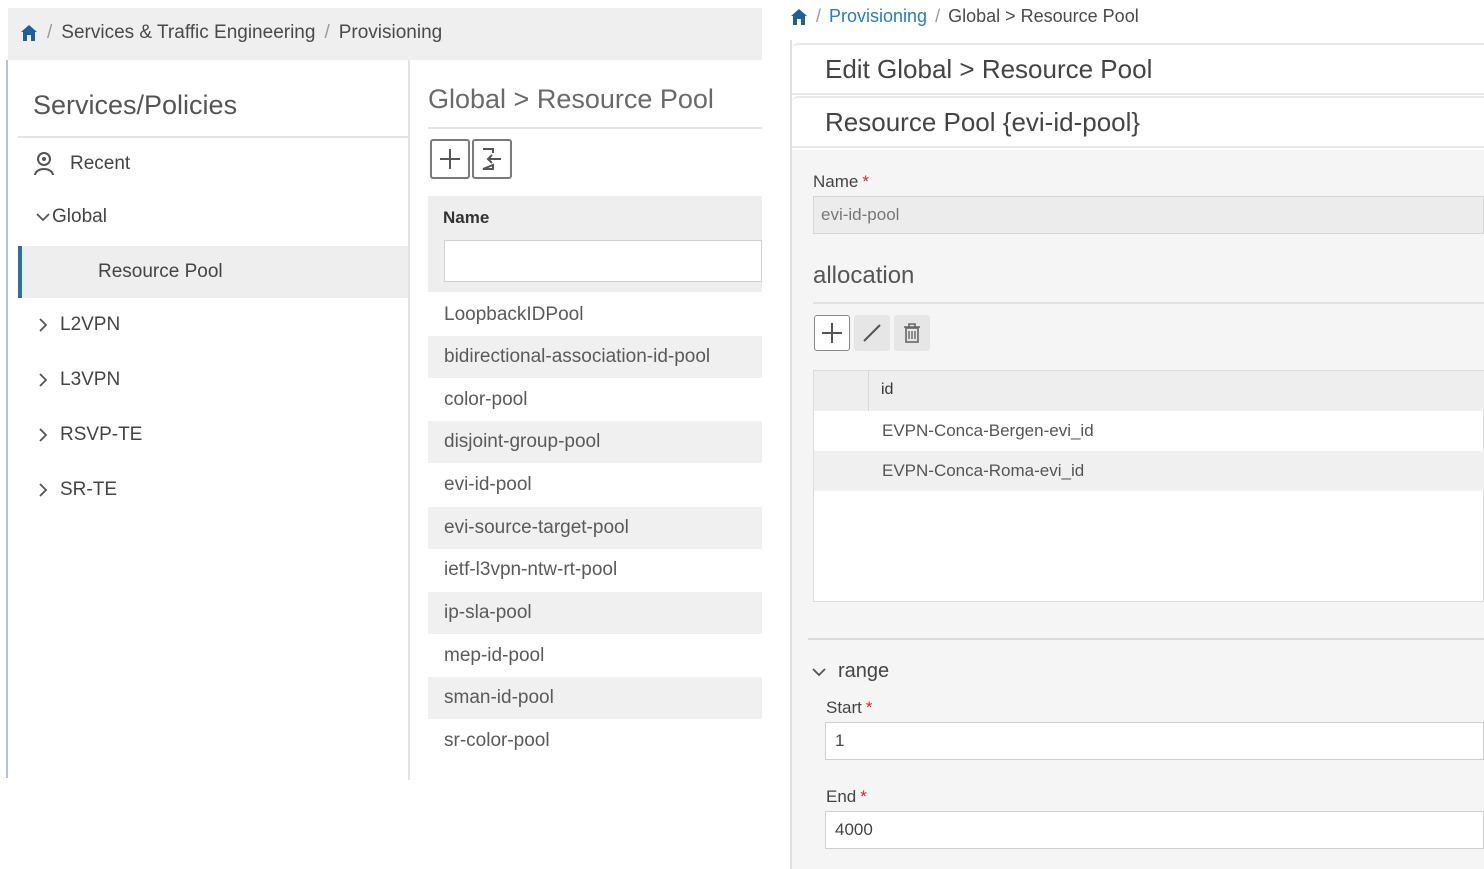 The width and height of the screenshot is (1484, 869). Describe the element at coordinates (213, 325) in the screenshot. I see `sidebar-item-l2vpn: L2VPN` at that location.